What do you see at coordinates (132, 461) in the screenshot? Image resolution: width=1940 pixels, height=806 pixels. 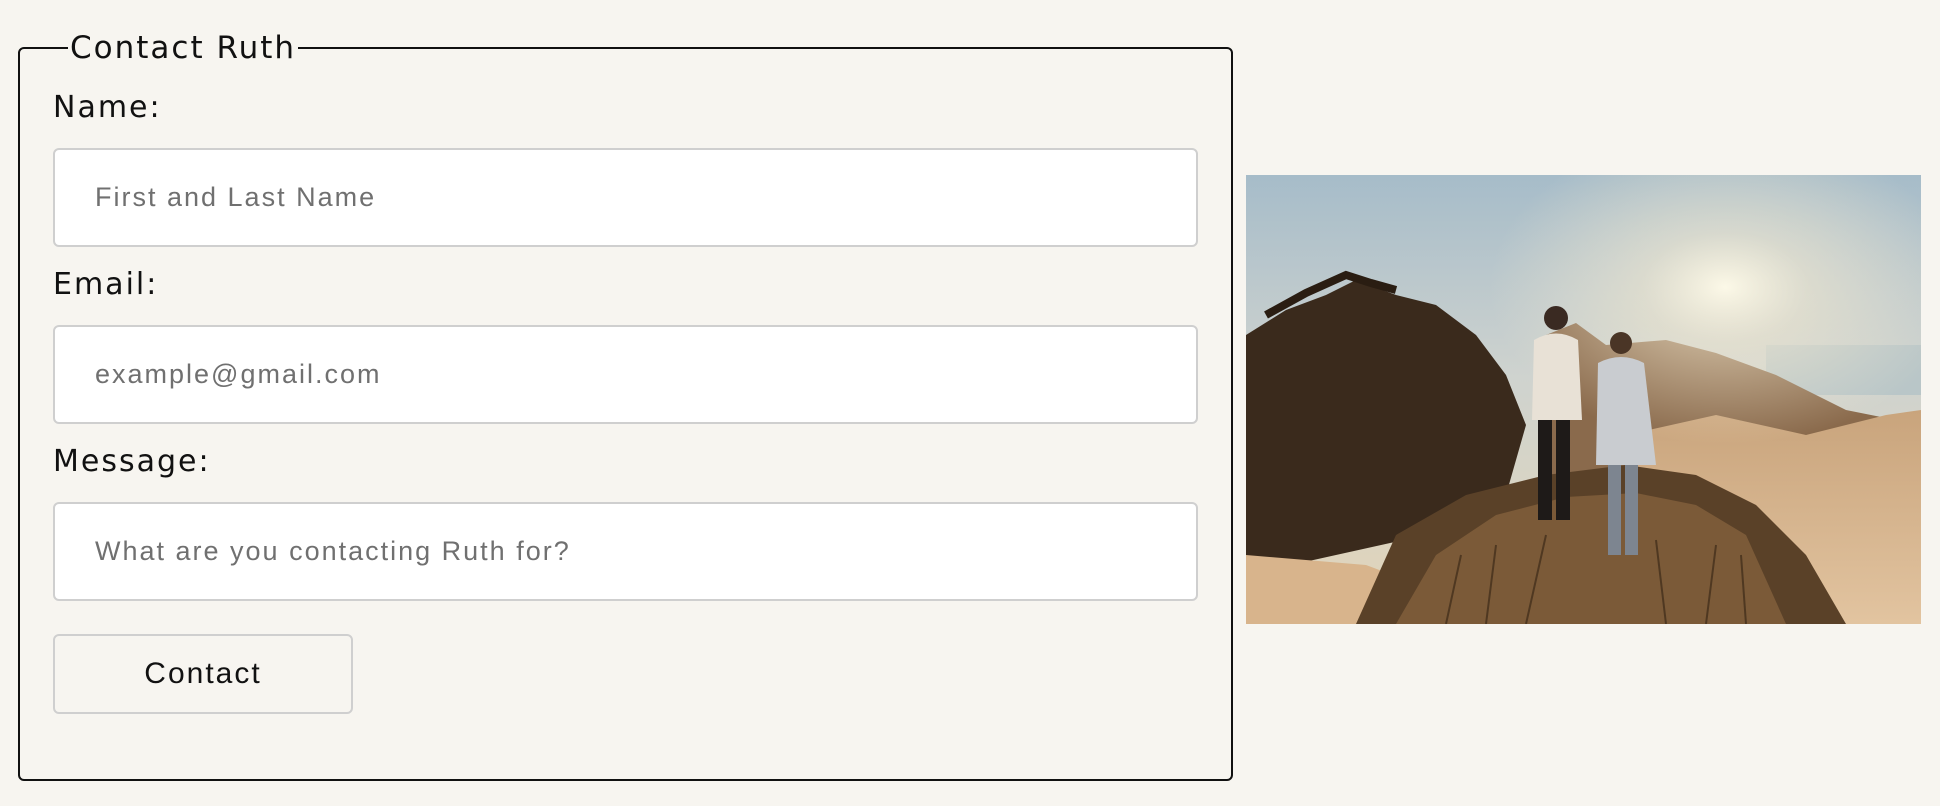 I see `message-label: Message:` at bounding box center [132, 461].